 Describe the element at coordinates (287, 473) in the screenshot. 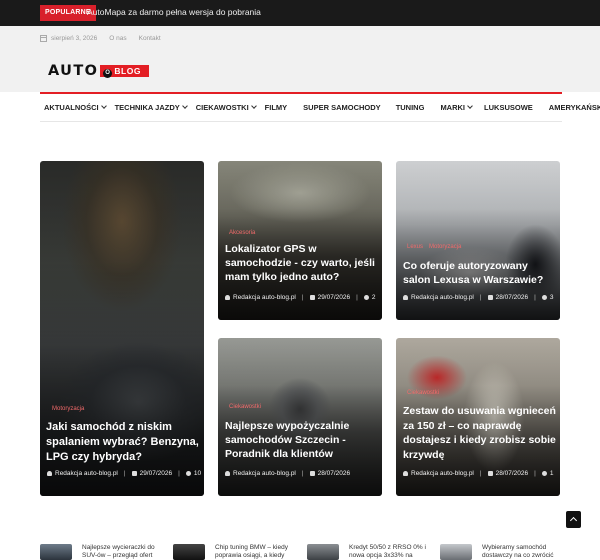

I see `post-meta: Redakcja auto-blog.pl | 28/07/2026` at that location.